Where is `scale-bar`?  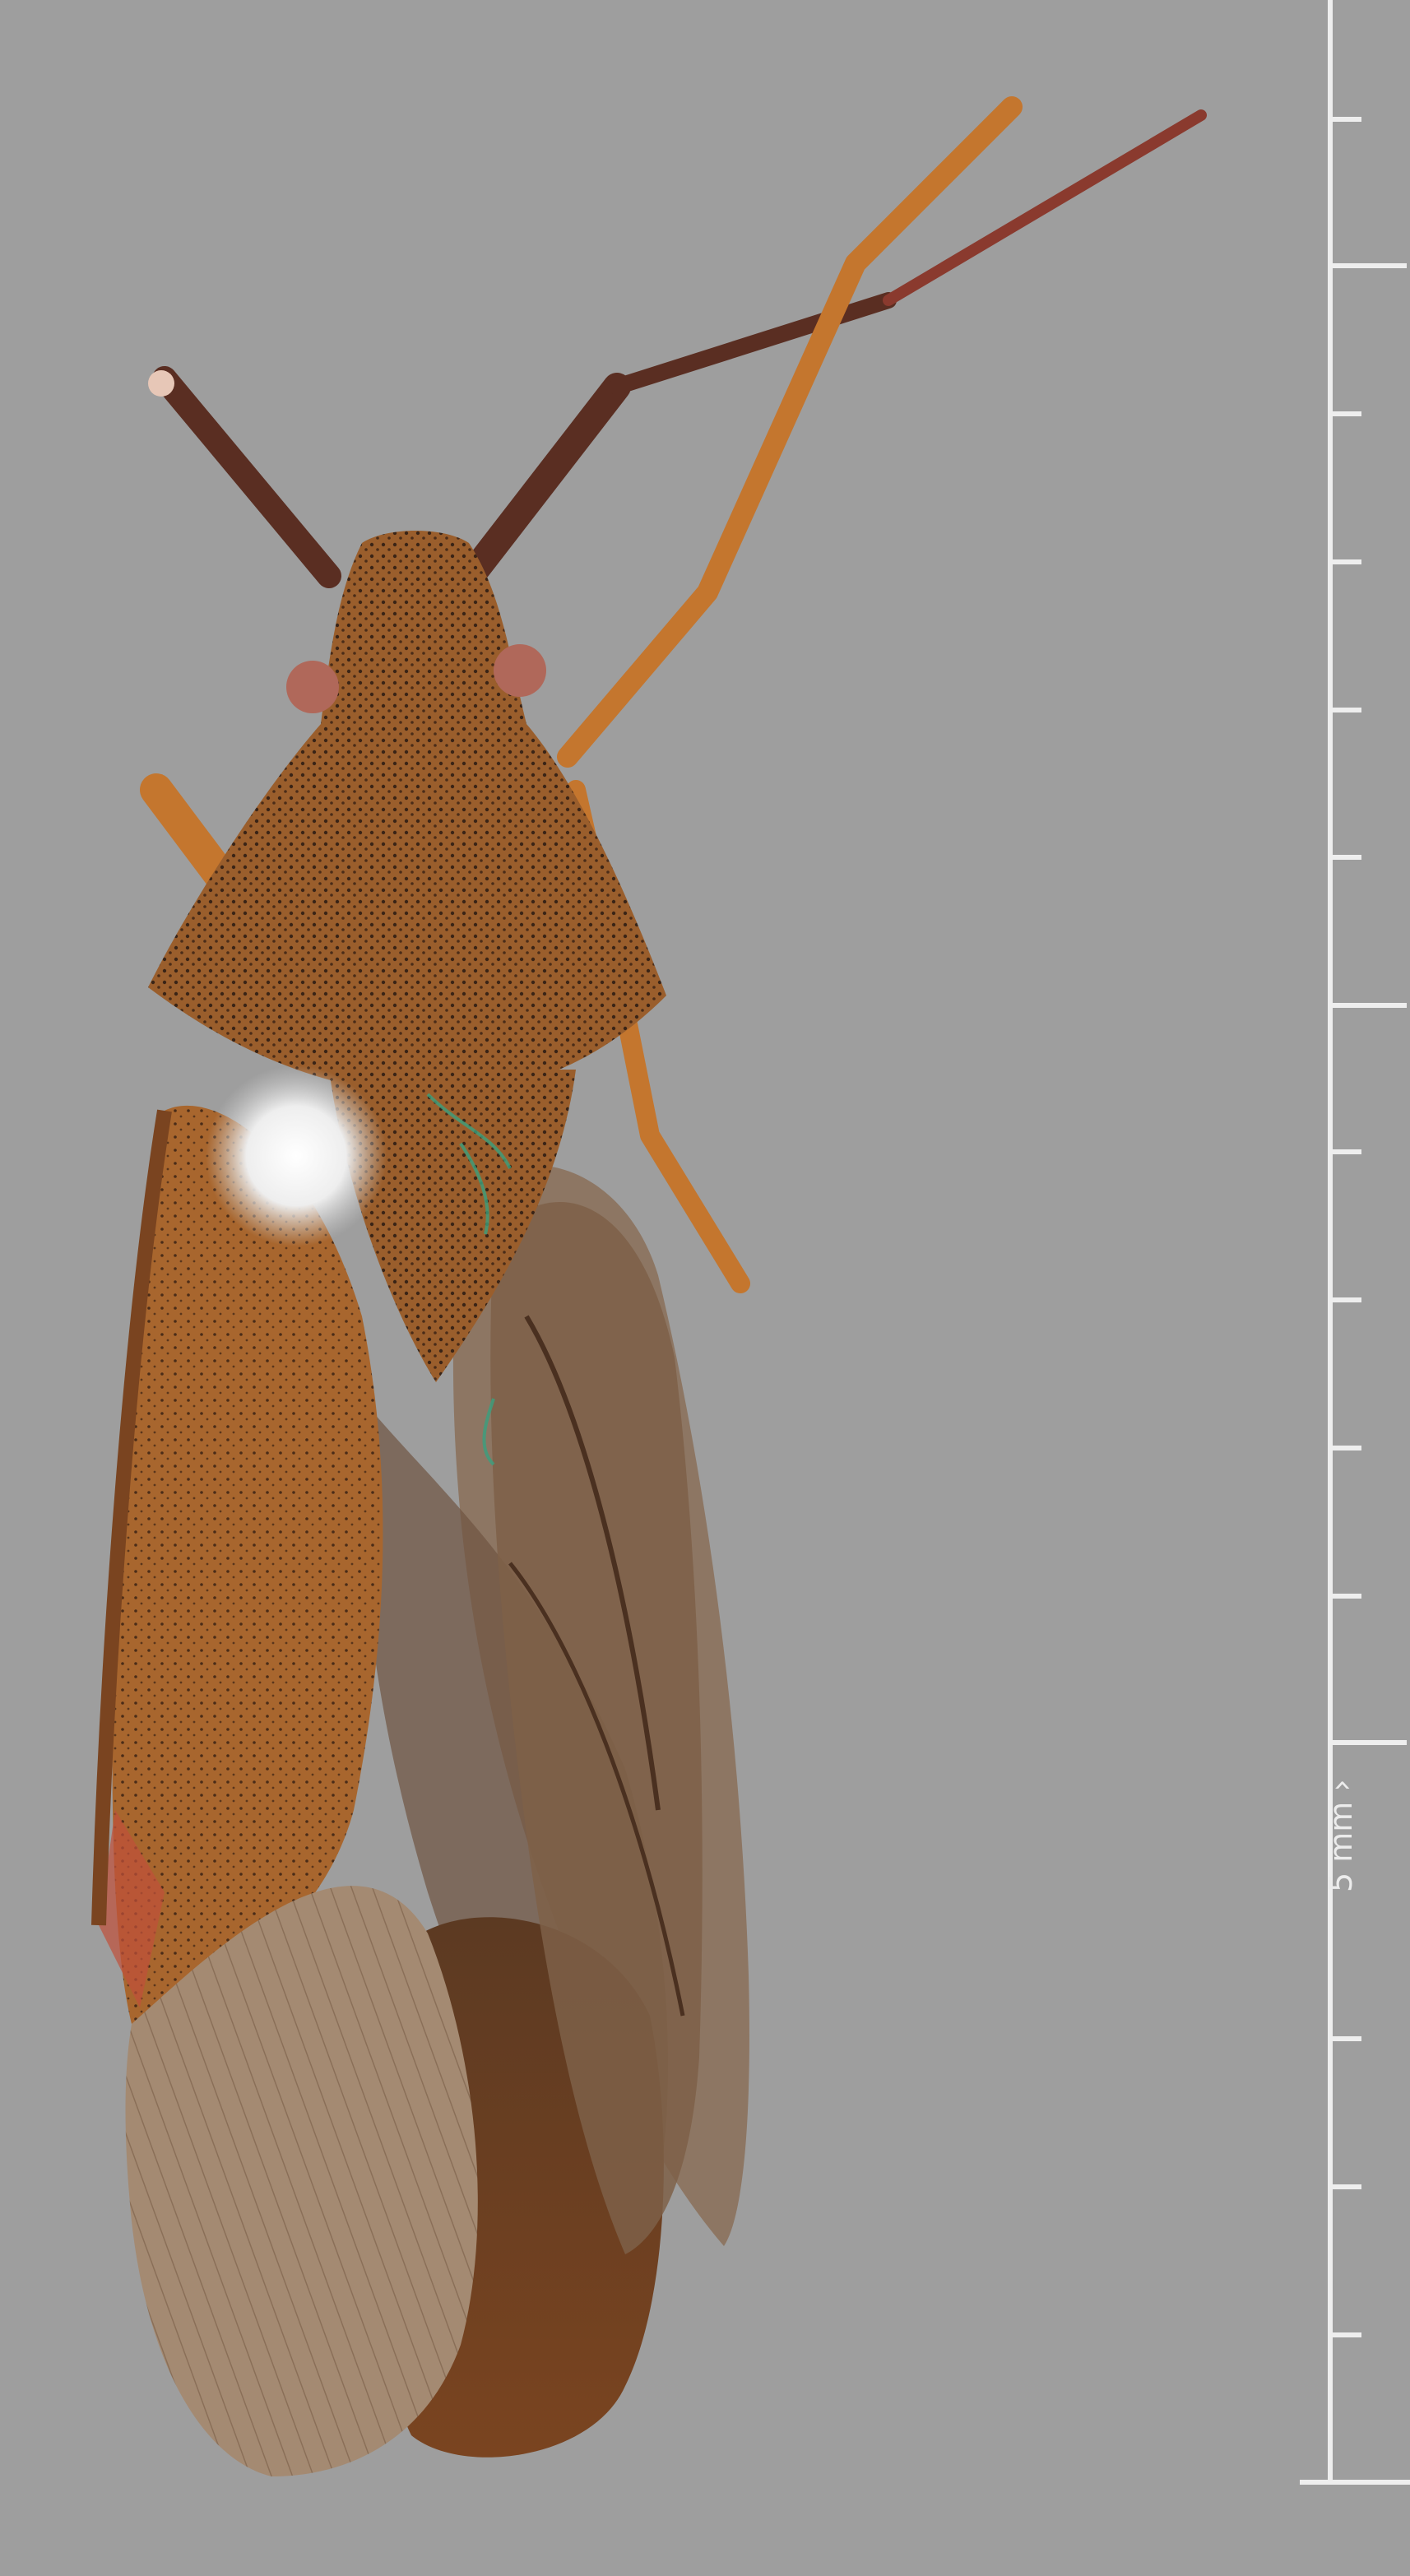 scale-bar is located at coordinates (1355, 1242).